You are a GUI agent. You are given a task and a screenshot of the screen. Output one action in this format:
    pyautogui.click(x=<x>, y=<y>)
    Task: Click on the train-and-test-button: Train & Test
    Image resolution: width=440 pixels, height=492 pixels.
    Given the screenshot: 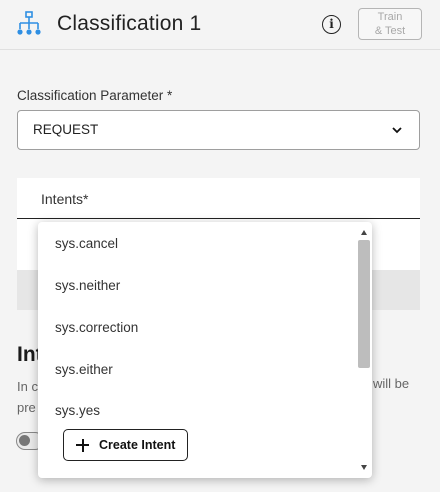 What is the action you would take?
    pyautogui.click(x=390, y=24)
    